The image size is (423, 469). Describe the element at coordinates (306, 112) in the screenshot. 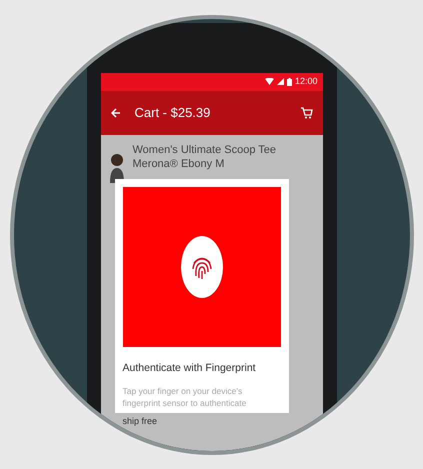

I see `cart-icon` at that location.